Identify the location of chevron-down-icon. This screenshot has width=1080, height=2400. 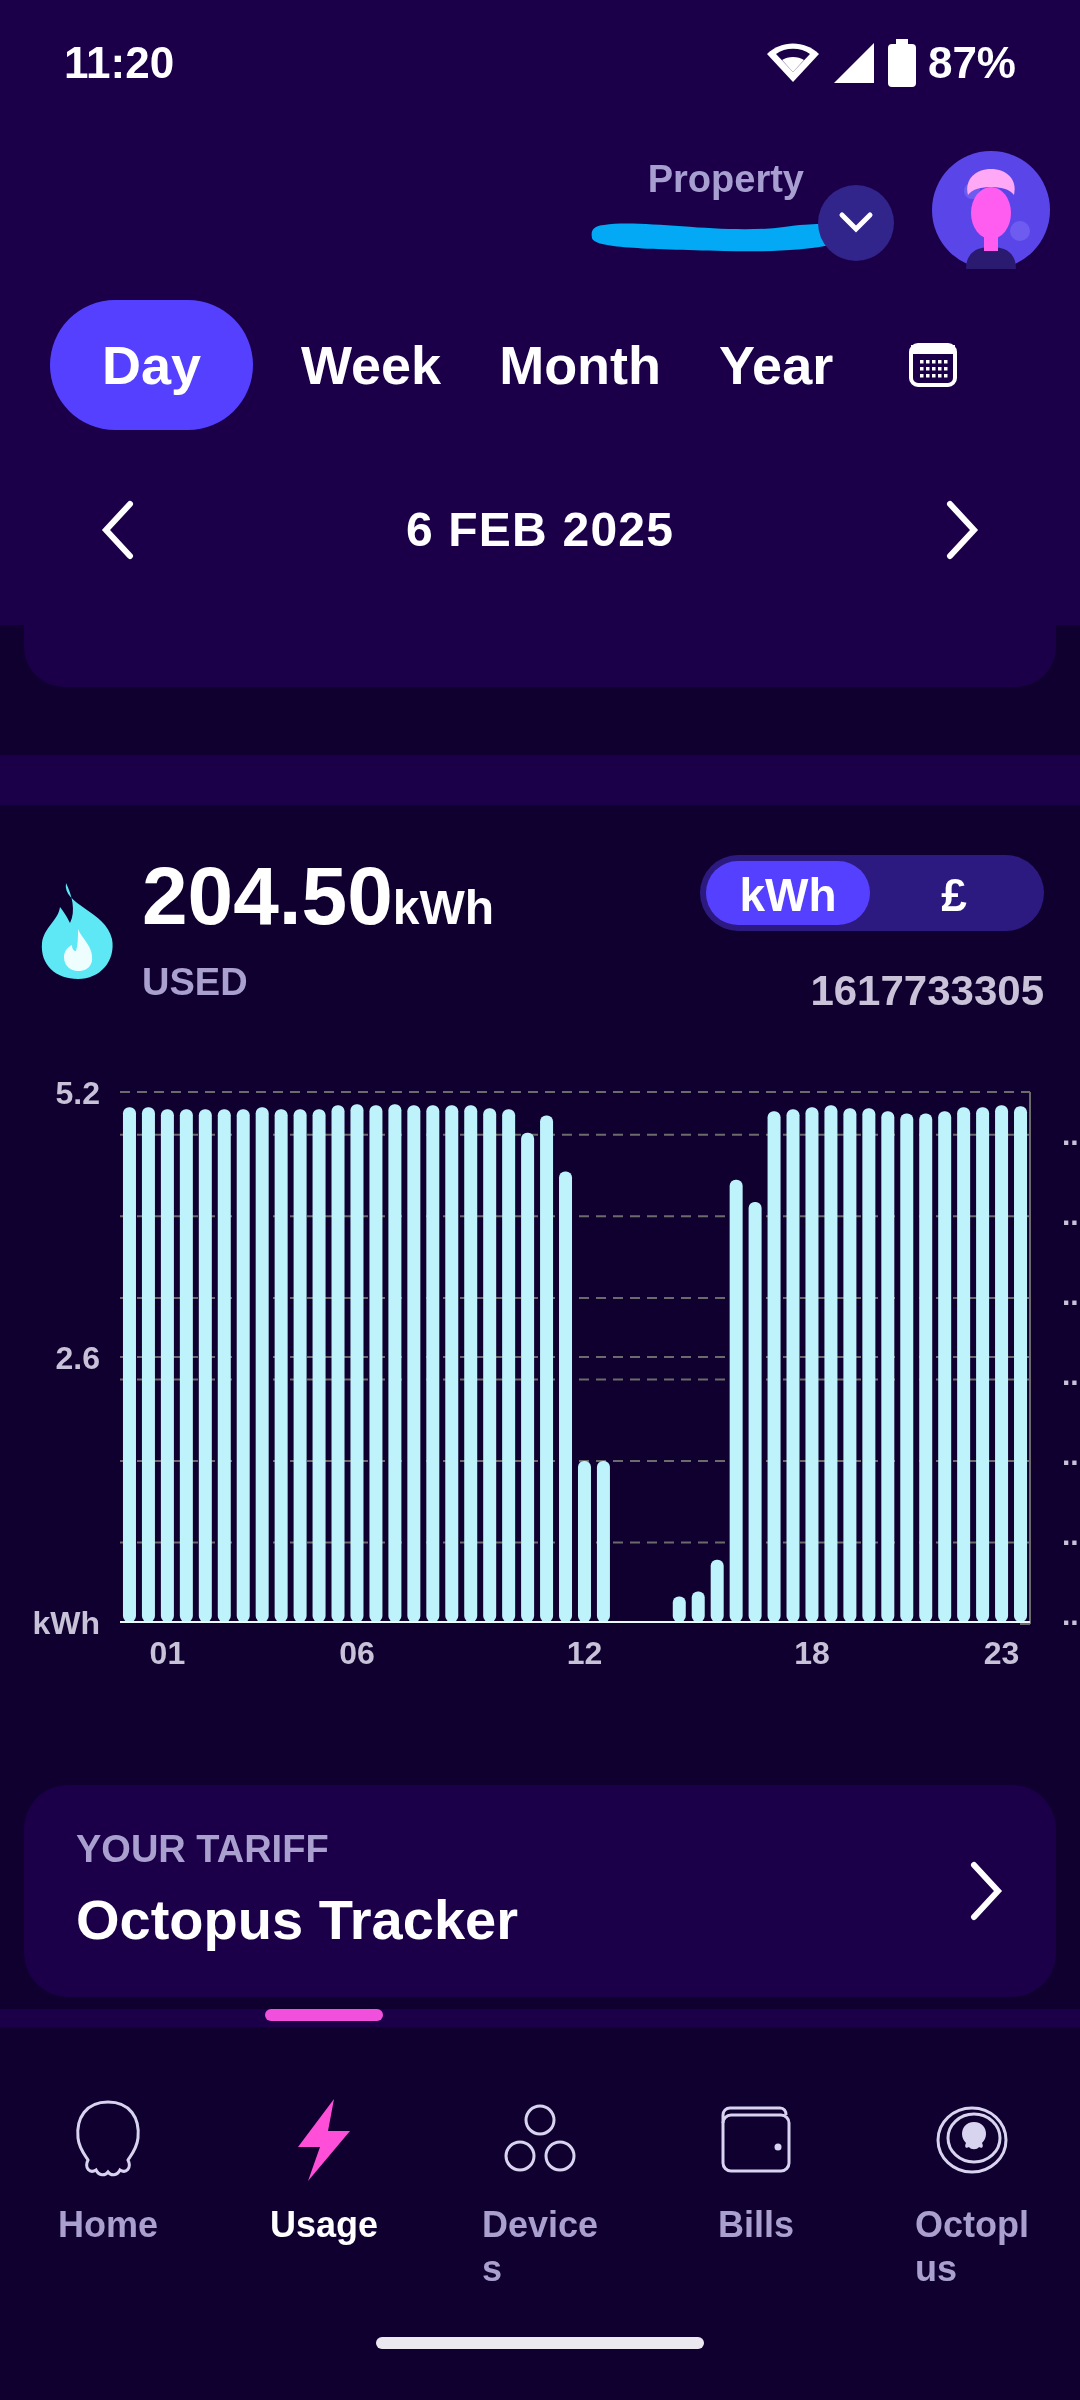
(856, 223).